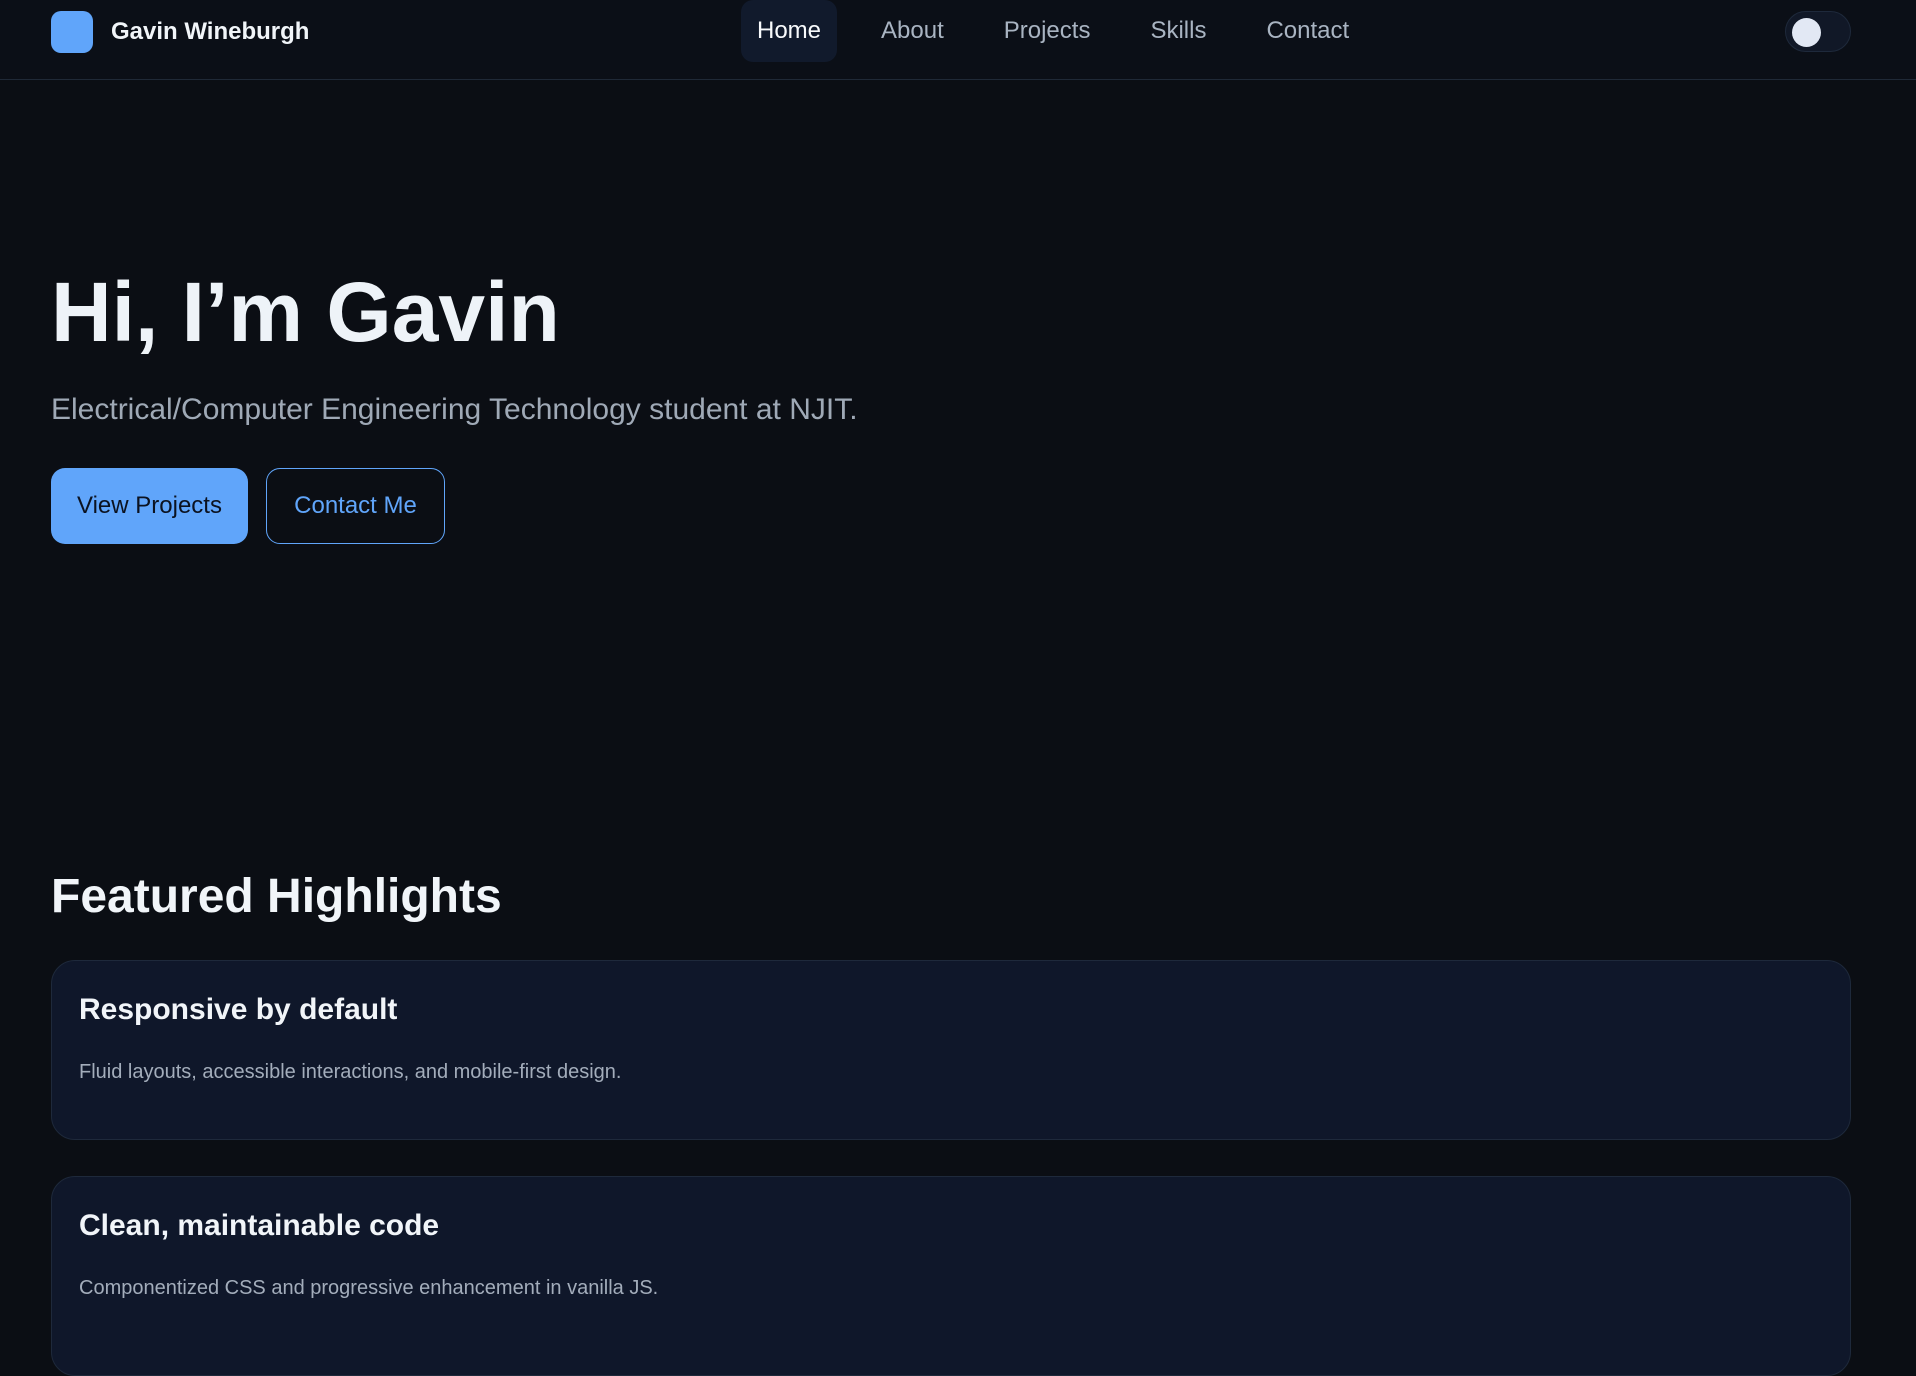  I want to click on brand-name: Gavin Wineburgh, so click(210, 31).